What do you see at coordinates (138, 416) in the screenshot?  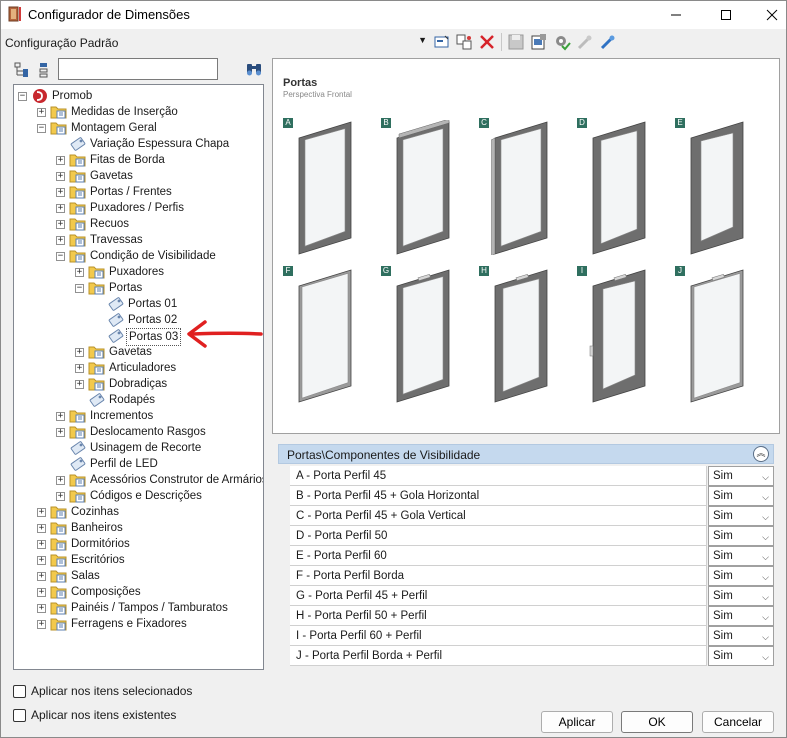 I see `tree-node: + Incrementos` at bounding box center [138, 416].